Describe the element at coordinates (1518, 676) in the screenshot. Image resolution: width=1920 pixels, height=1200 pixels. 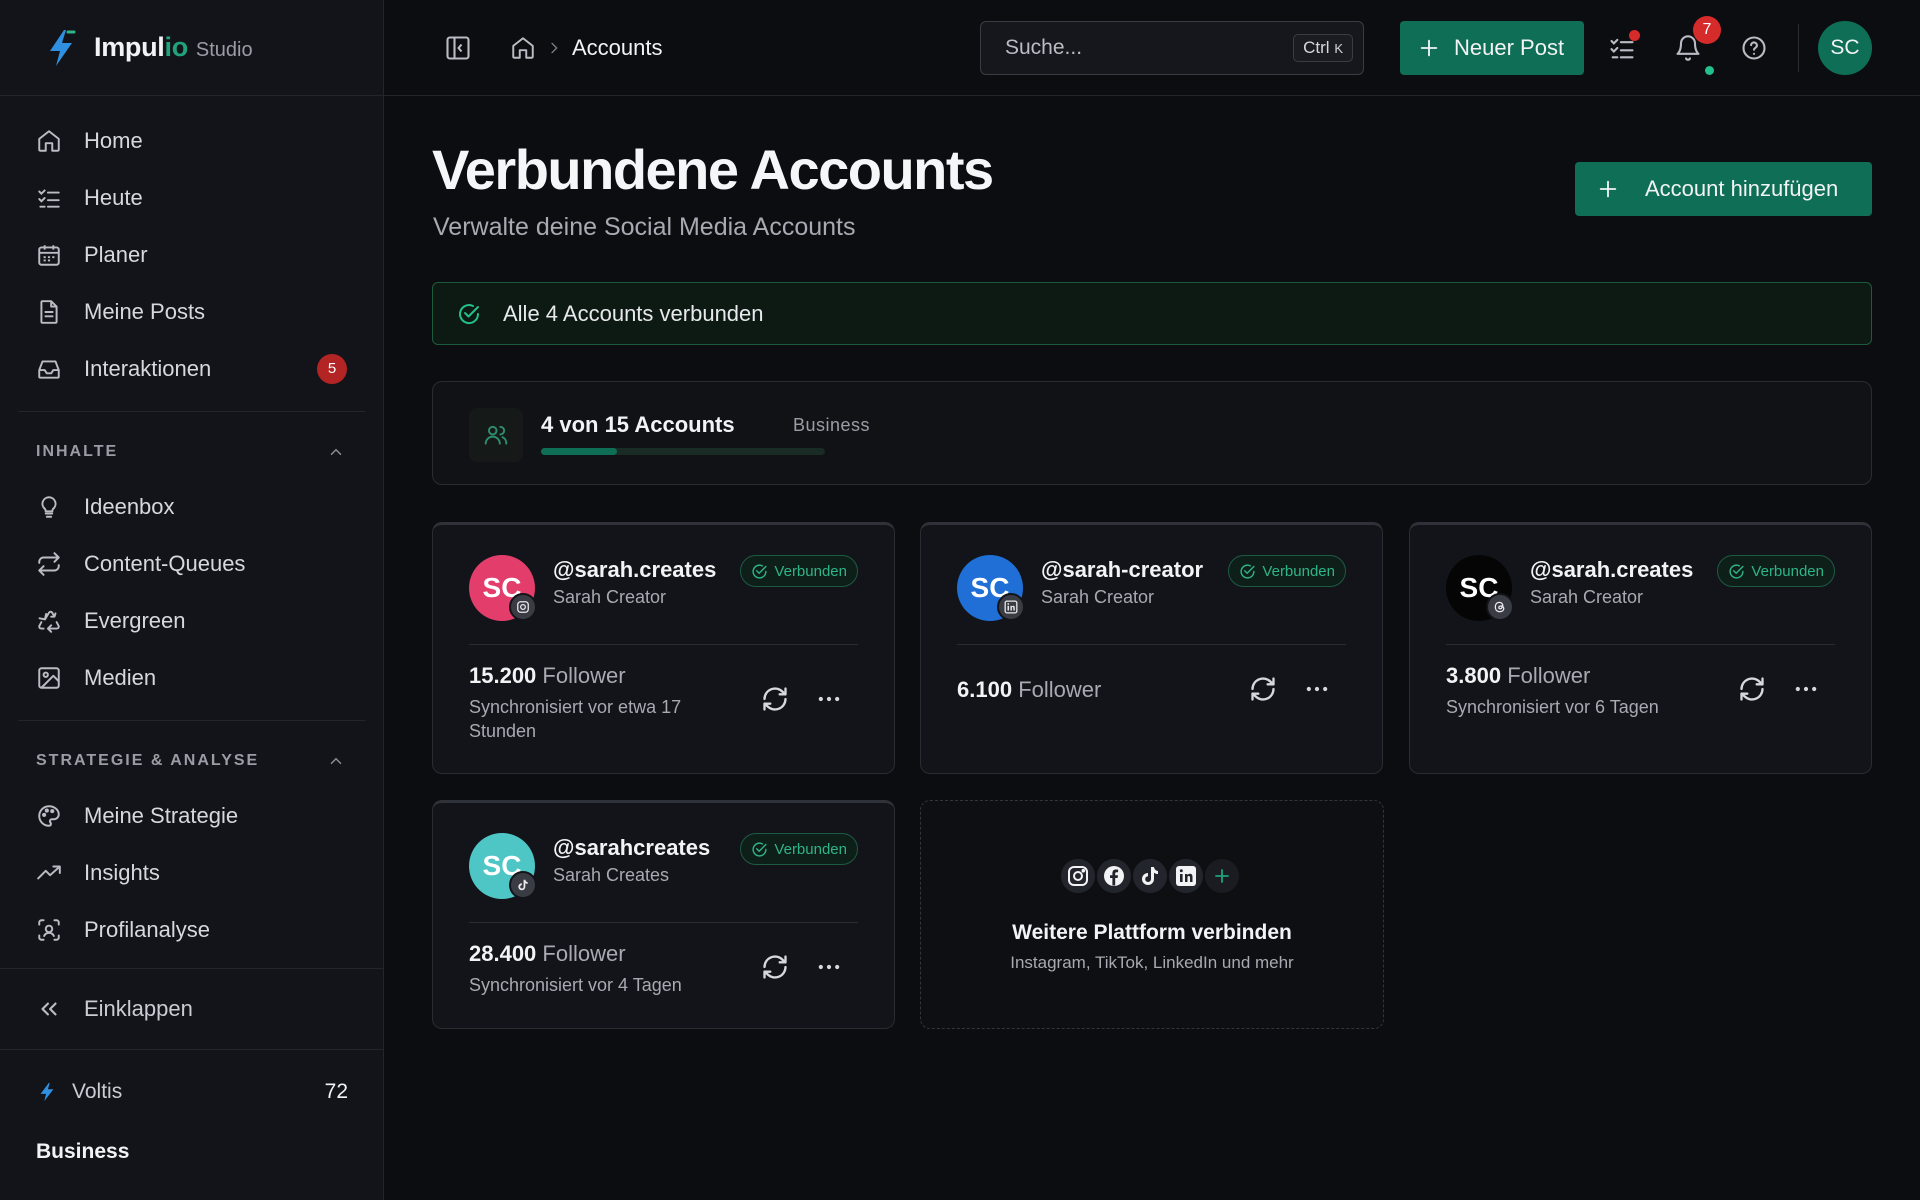
I see `follower-count: 3.800 Follower` at that location.